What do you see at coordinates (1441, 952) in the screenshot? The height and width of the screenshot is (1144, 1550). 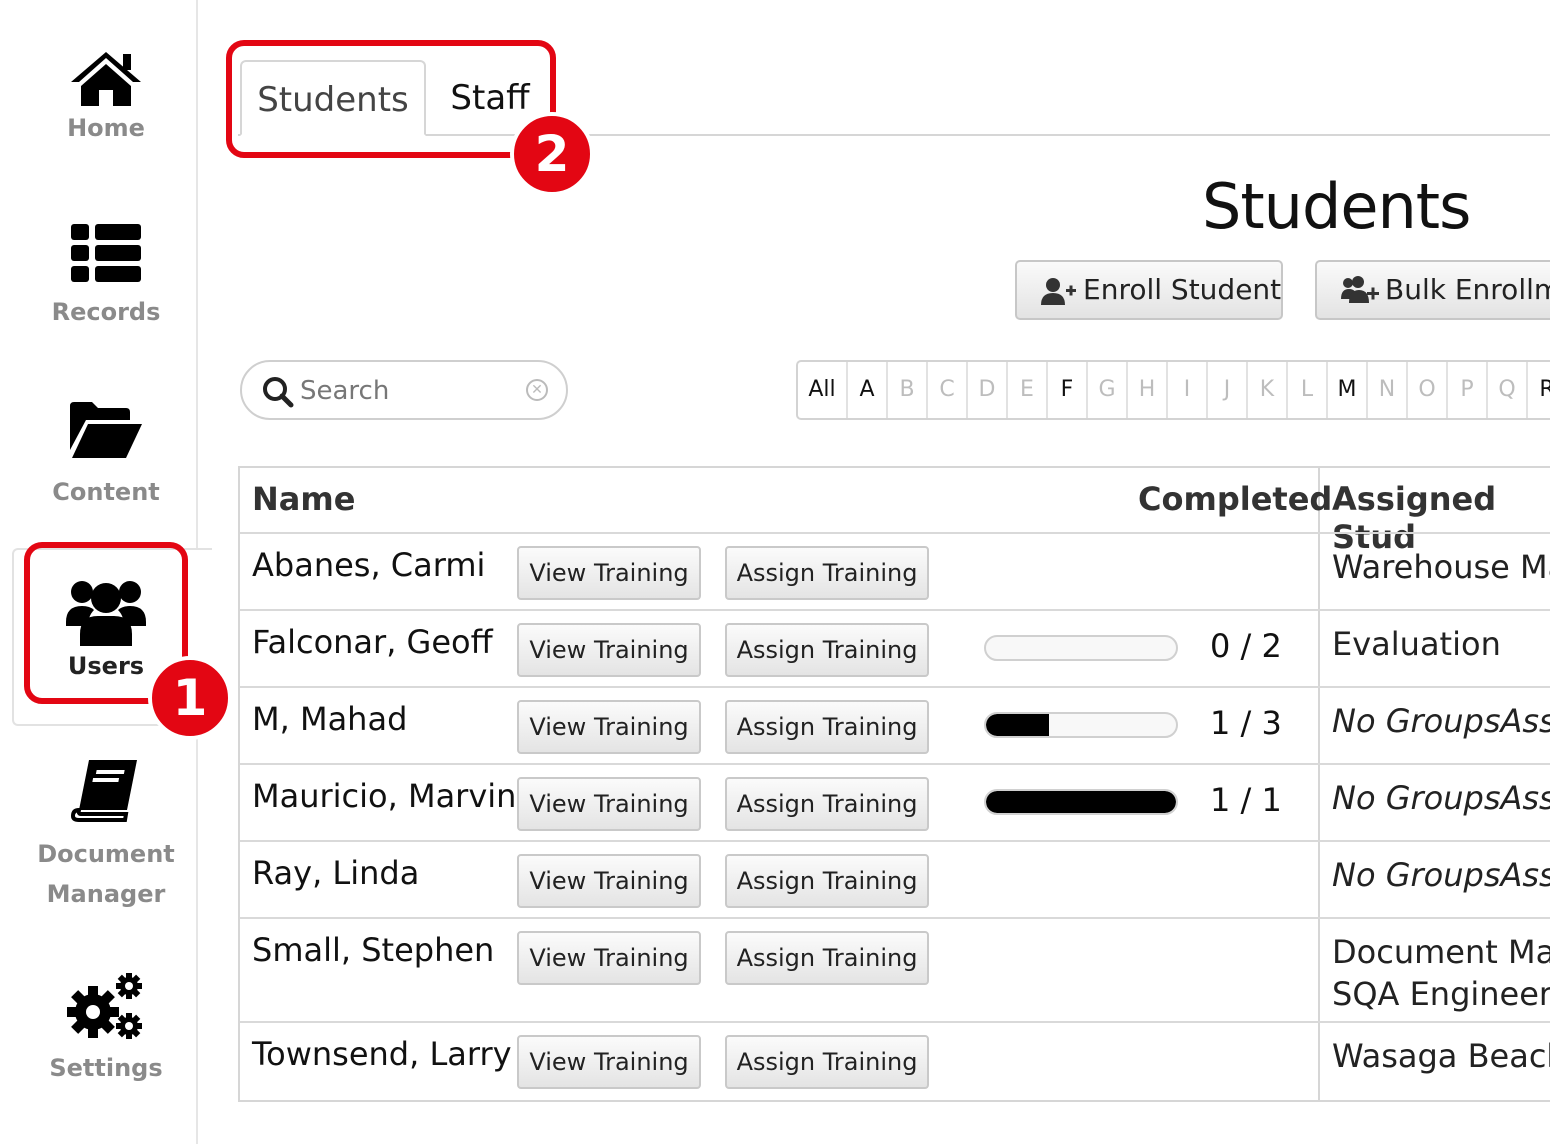 I see `assigned-group: Document Mar` at bounding box center [1441, 952].